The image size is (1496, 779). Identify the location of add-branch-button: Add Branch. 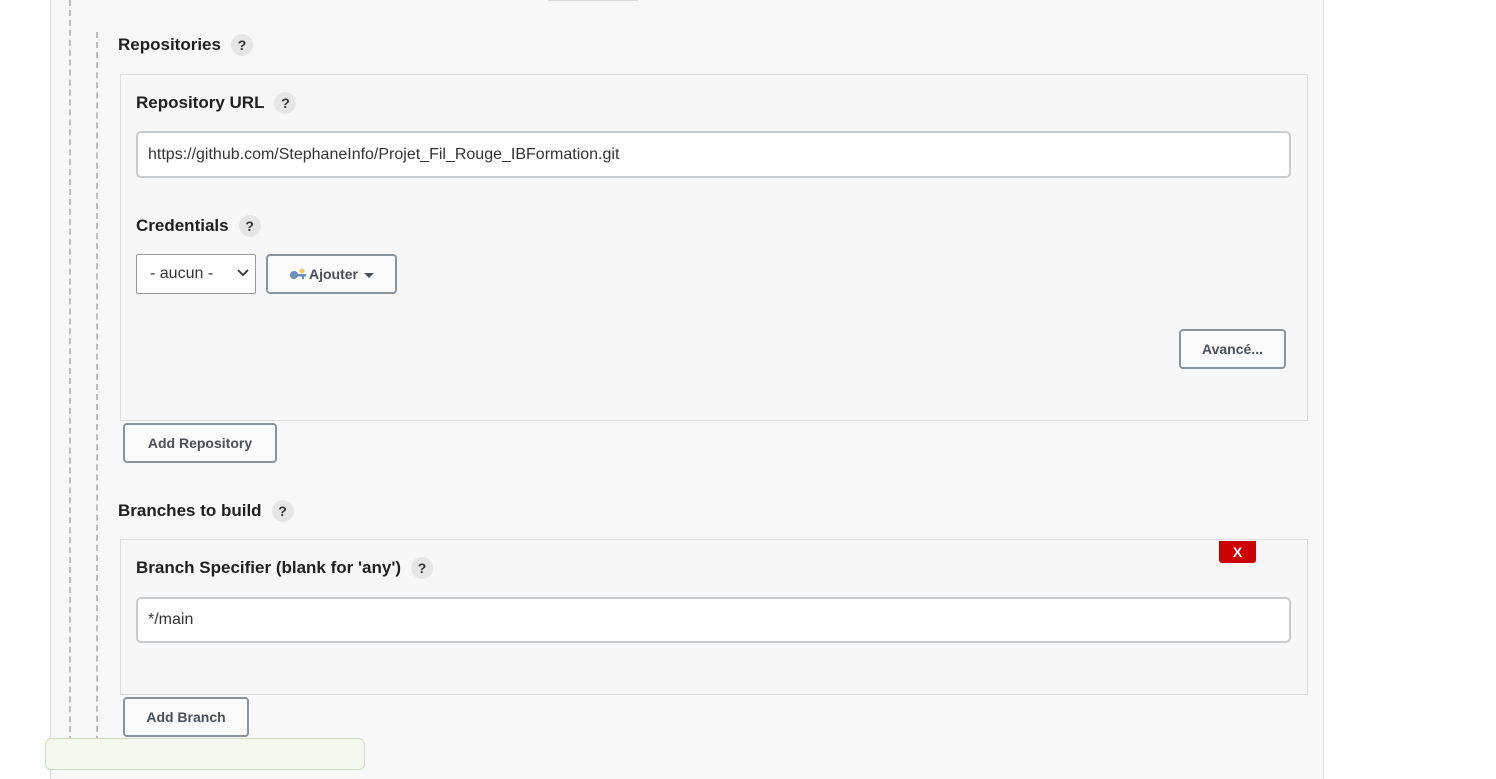
(186, 717).